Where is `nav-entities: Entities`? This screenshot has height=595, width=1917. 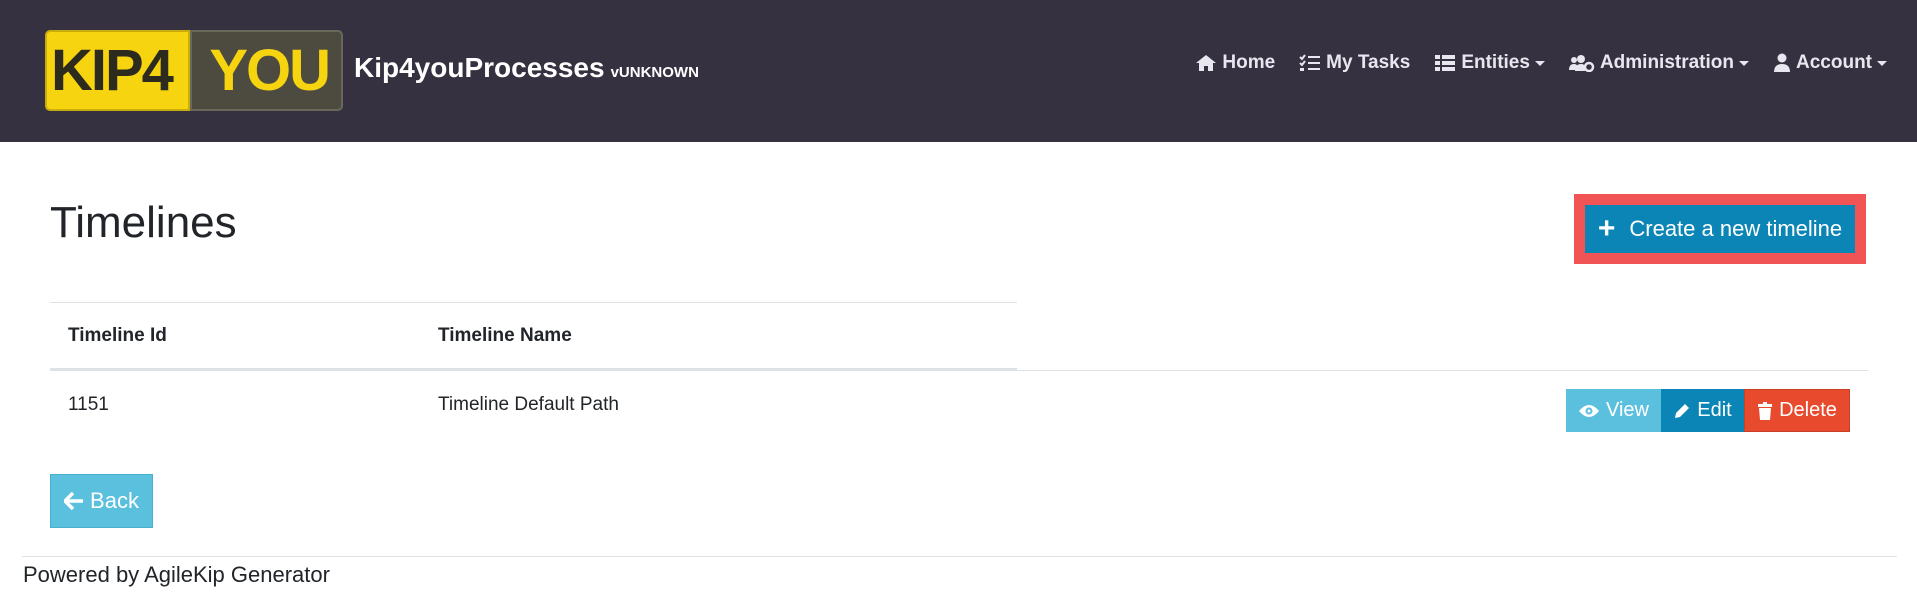
nav-entities: Entities is located at coordinates (1489, 63).